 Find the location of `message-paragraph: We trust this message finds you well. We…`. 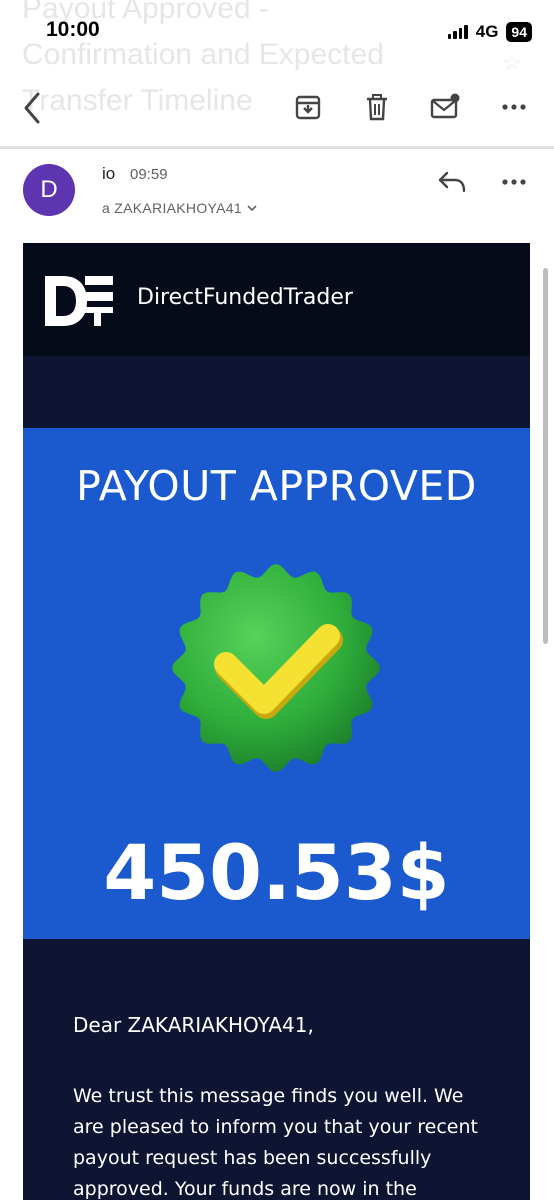

message-paragraph: We trust this message finds you well. We… is located at coordinates (275, 1142).